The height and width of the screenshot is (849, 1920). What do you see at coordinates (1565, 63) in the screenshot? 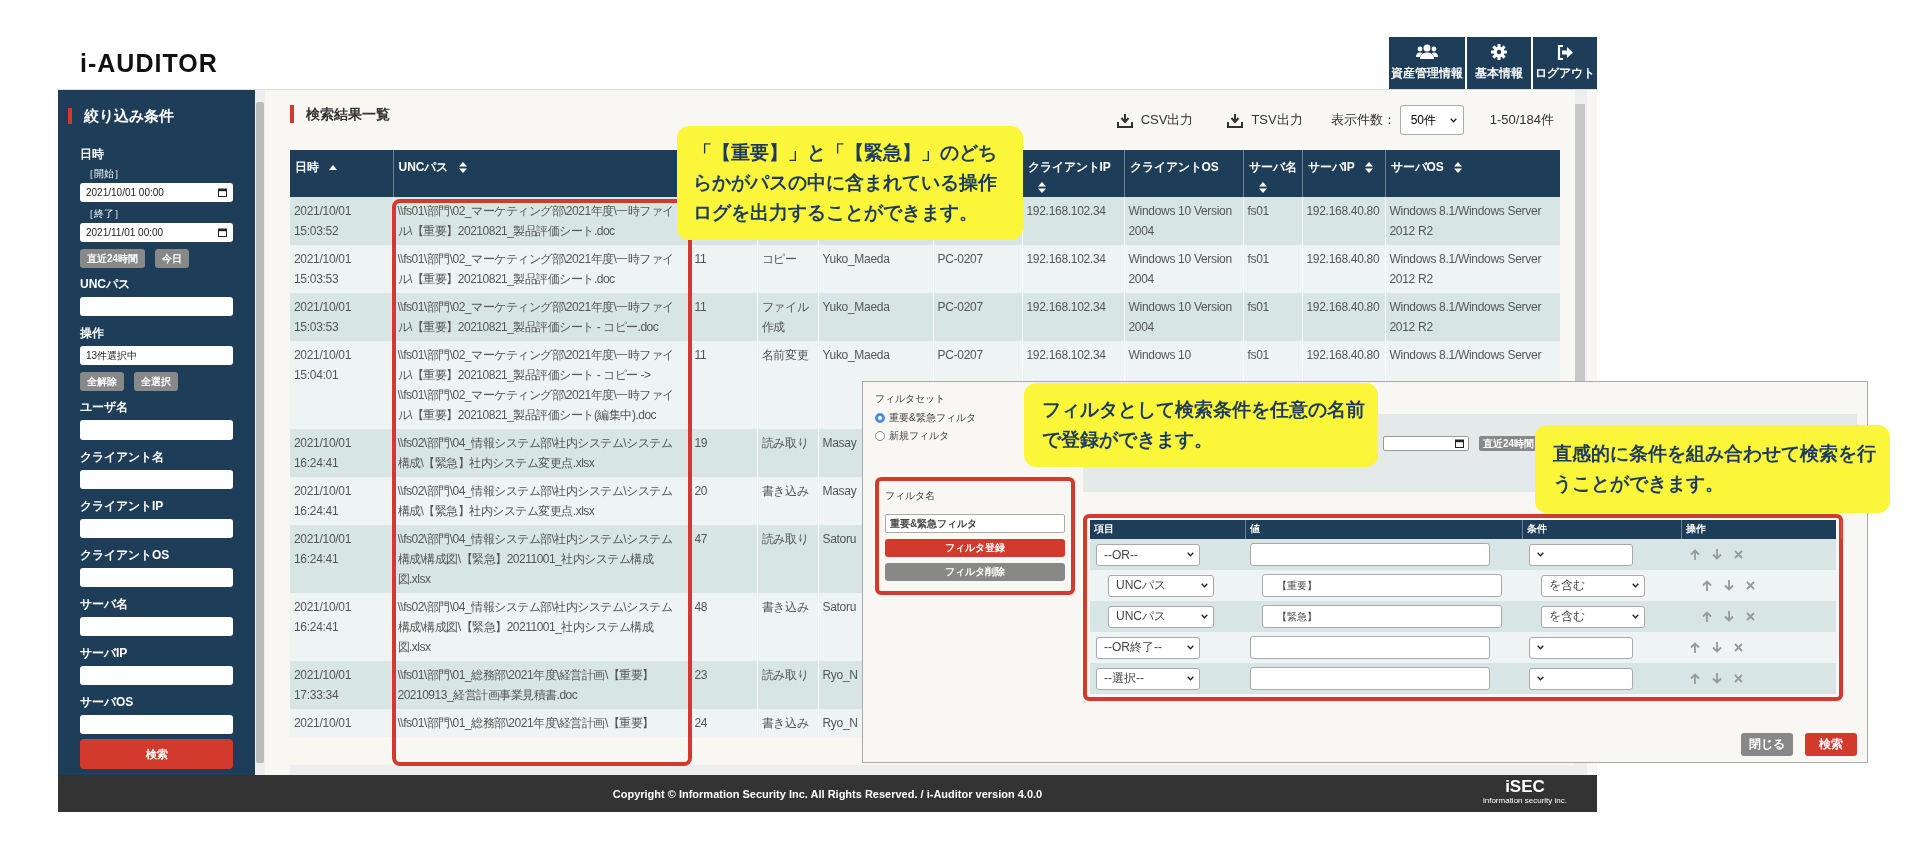
I see `nav-button: ログアウト` at bounding box center [1565, 63].